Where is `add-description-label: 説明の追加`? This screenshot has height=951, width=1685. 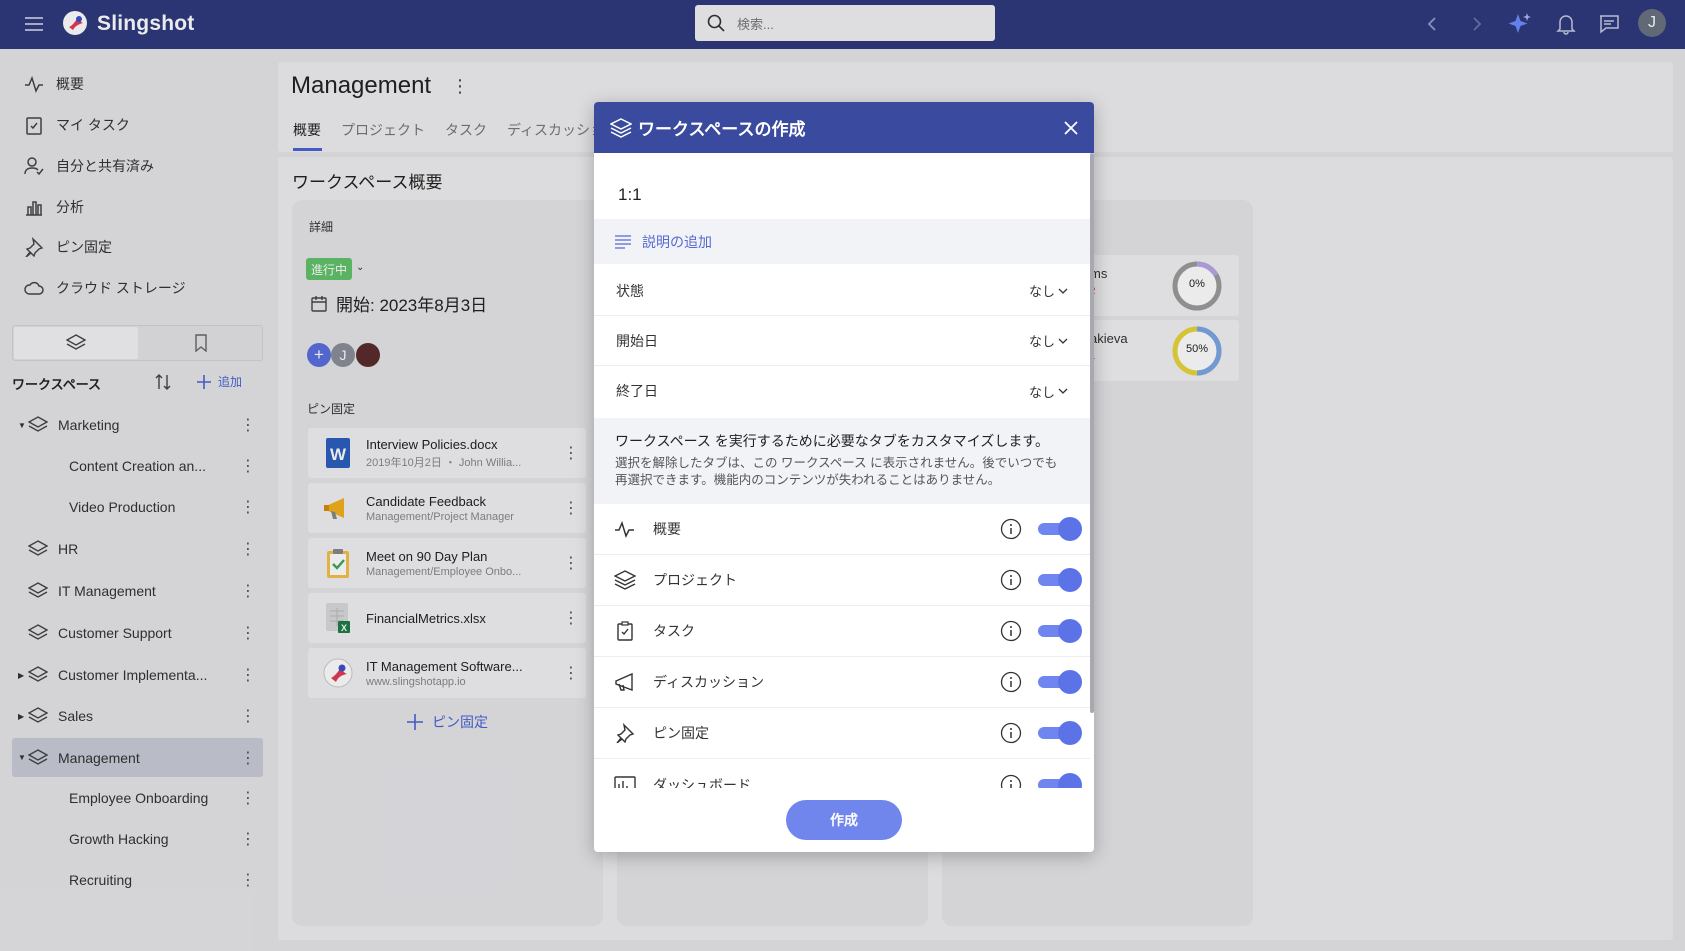 add-description-label: 説明の追加 is located at coordinates (677, 241).